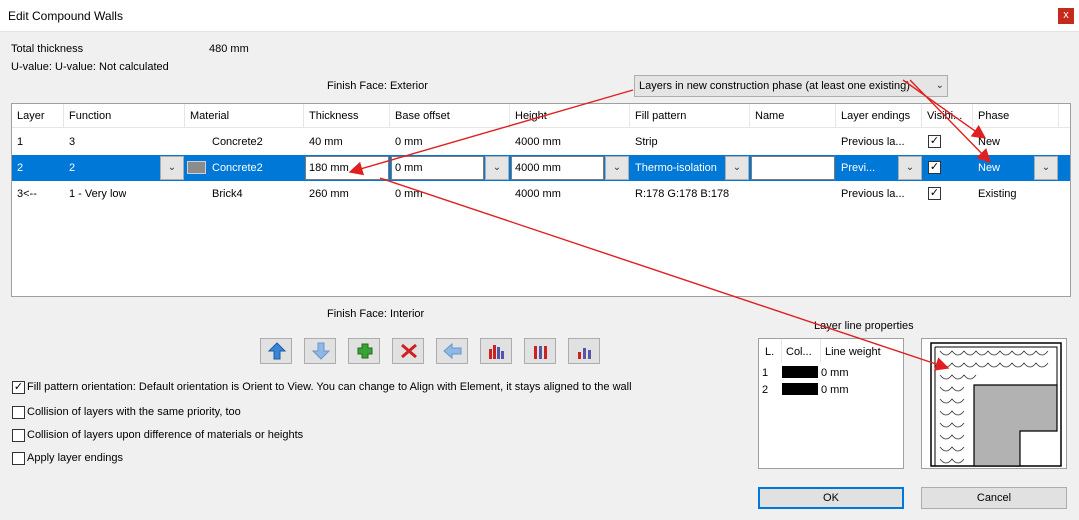  I want to click on layers-chart-icon, so click(496, 352).